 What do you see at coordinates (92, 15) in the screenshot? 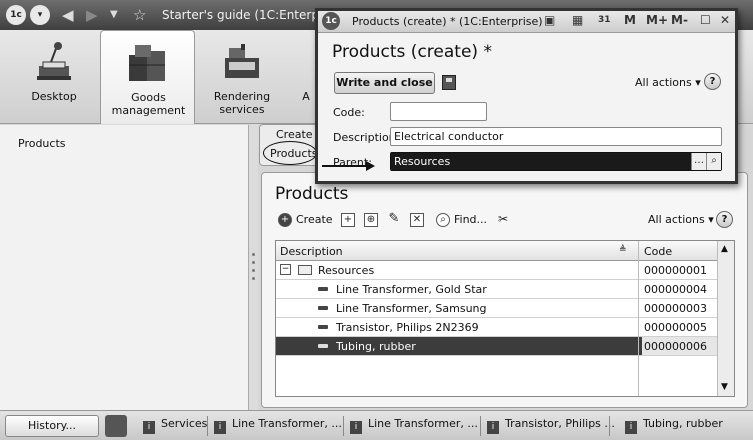
I see `forward-arrow-icon: ▶` at bounding box center [92, 15].